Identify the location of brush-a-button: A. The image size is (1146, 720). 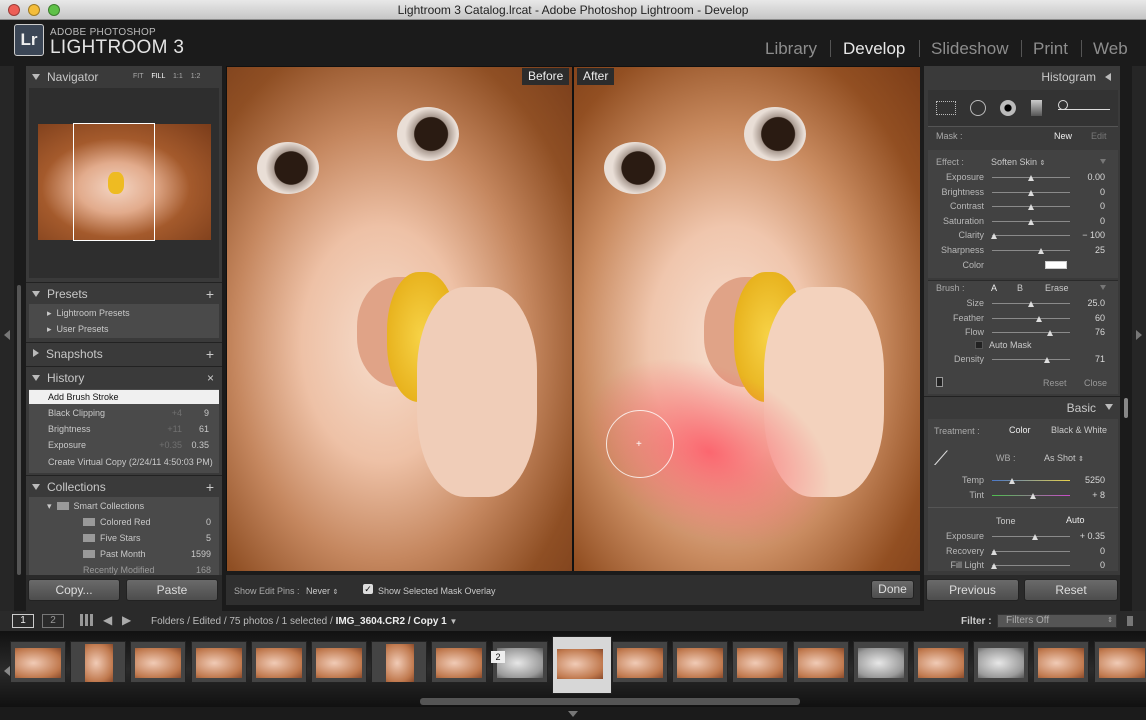
(994, 288).